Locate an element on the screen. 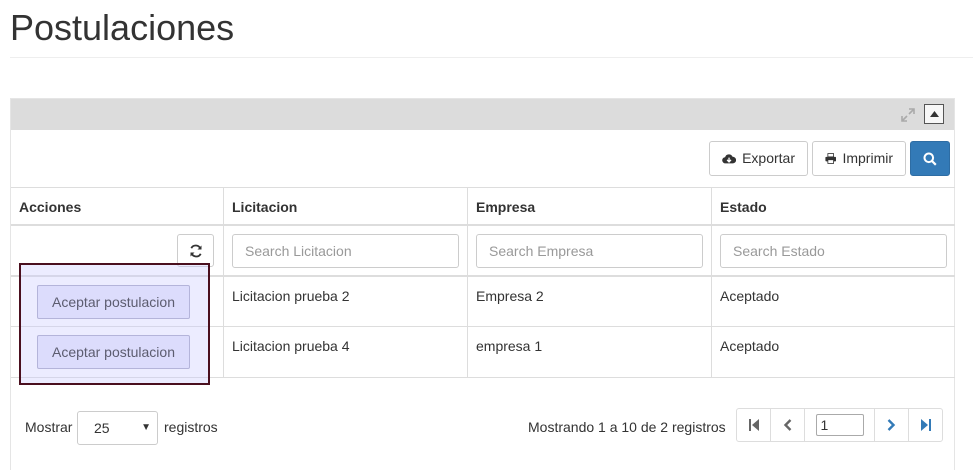 The image size is (973, 470). records-label: registros is located at coordinates (191, 427).